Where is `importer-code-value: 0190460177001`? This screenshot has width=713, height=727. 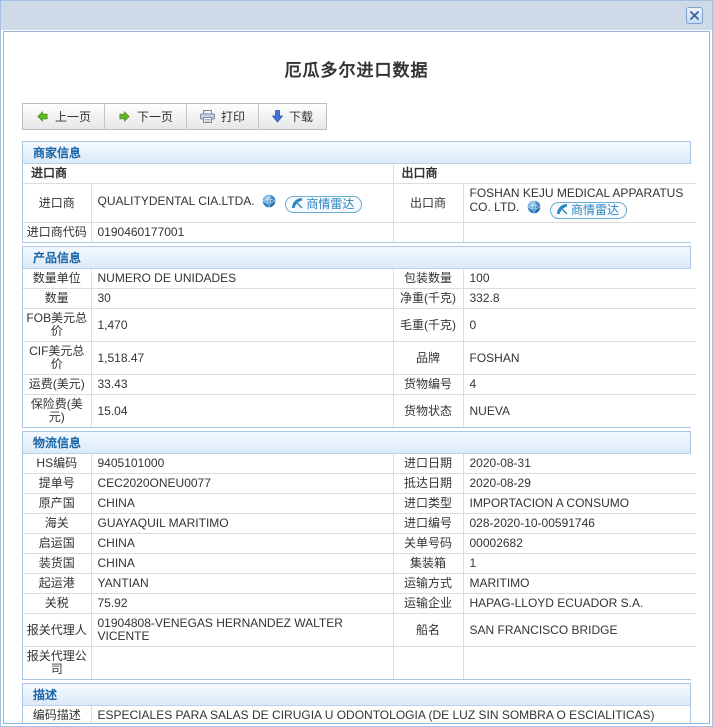 importer-code-value: 0190460177001 is located at coordinates (242, 232).